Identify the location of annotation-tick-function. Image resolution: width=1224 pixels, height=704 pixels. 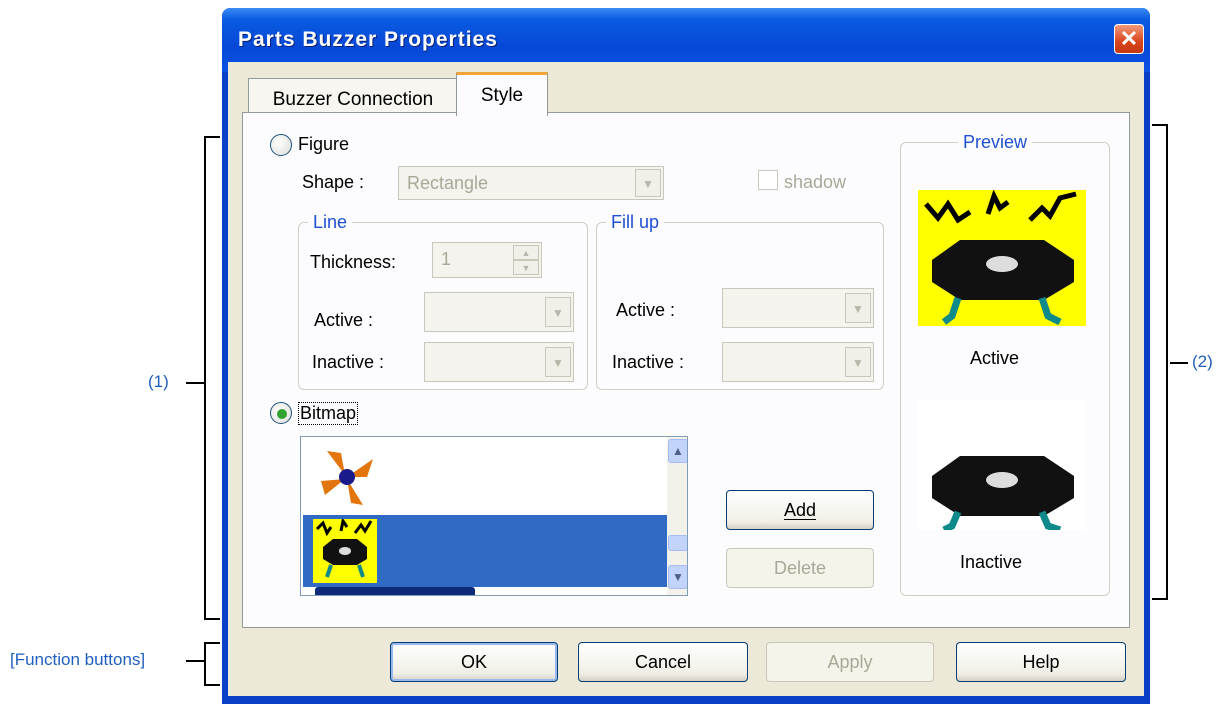
(195, 661).